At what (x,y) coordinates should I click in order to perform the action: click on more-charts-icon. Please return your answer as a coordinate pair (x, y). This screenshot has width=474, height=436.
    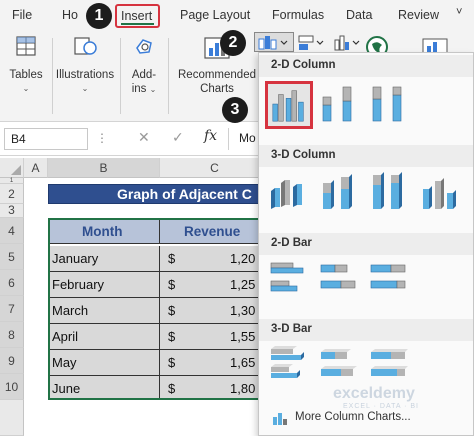
    Looking at the image, I should click on (280, 419).